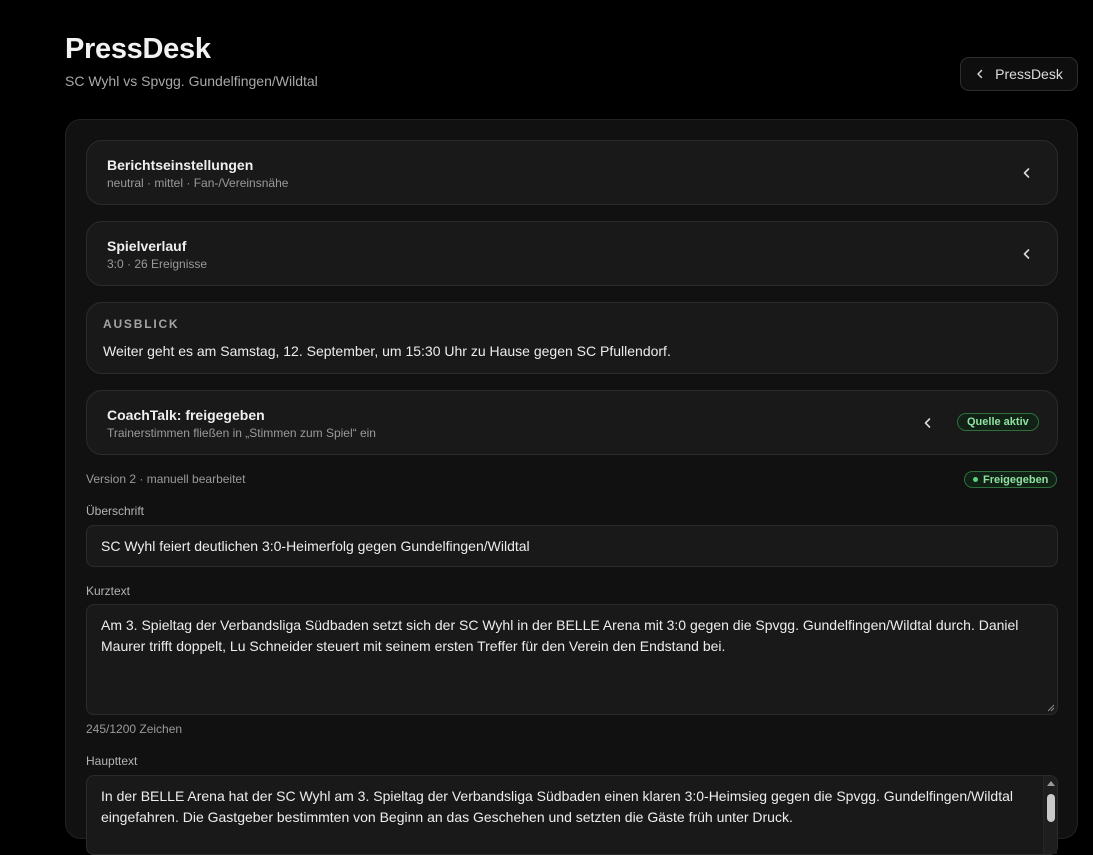  Describe the element at coordinates (191, 81) in the screenshot. I see `match-subtitle: SC Wyhl vs Spvgg. Gundelfingen/Wildtal` at that location.